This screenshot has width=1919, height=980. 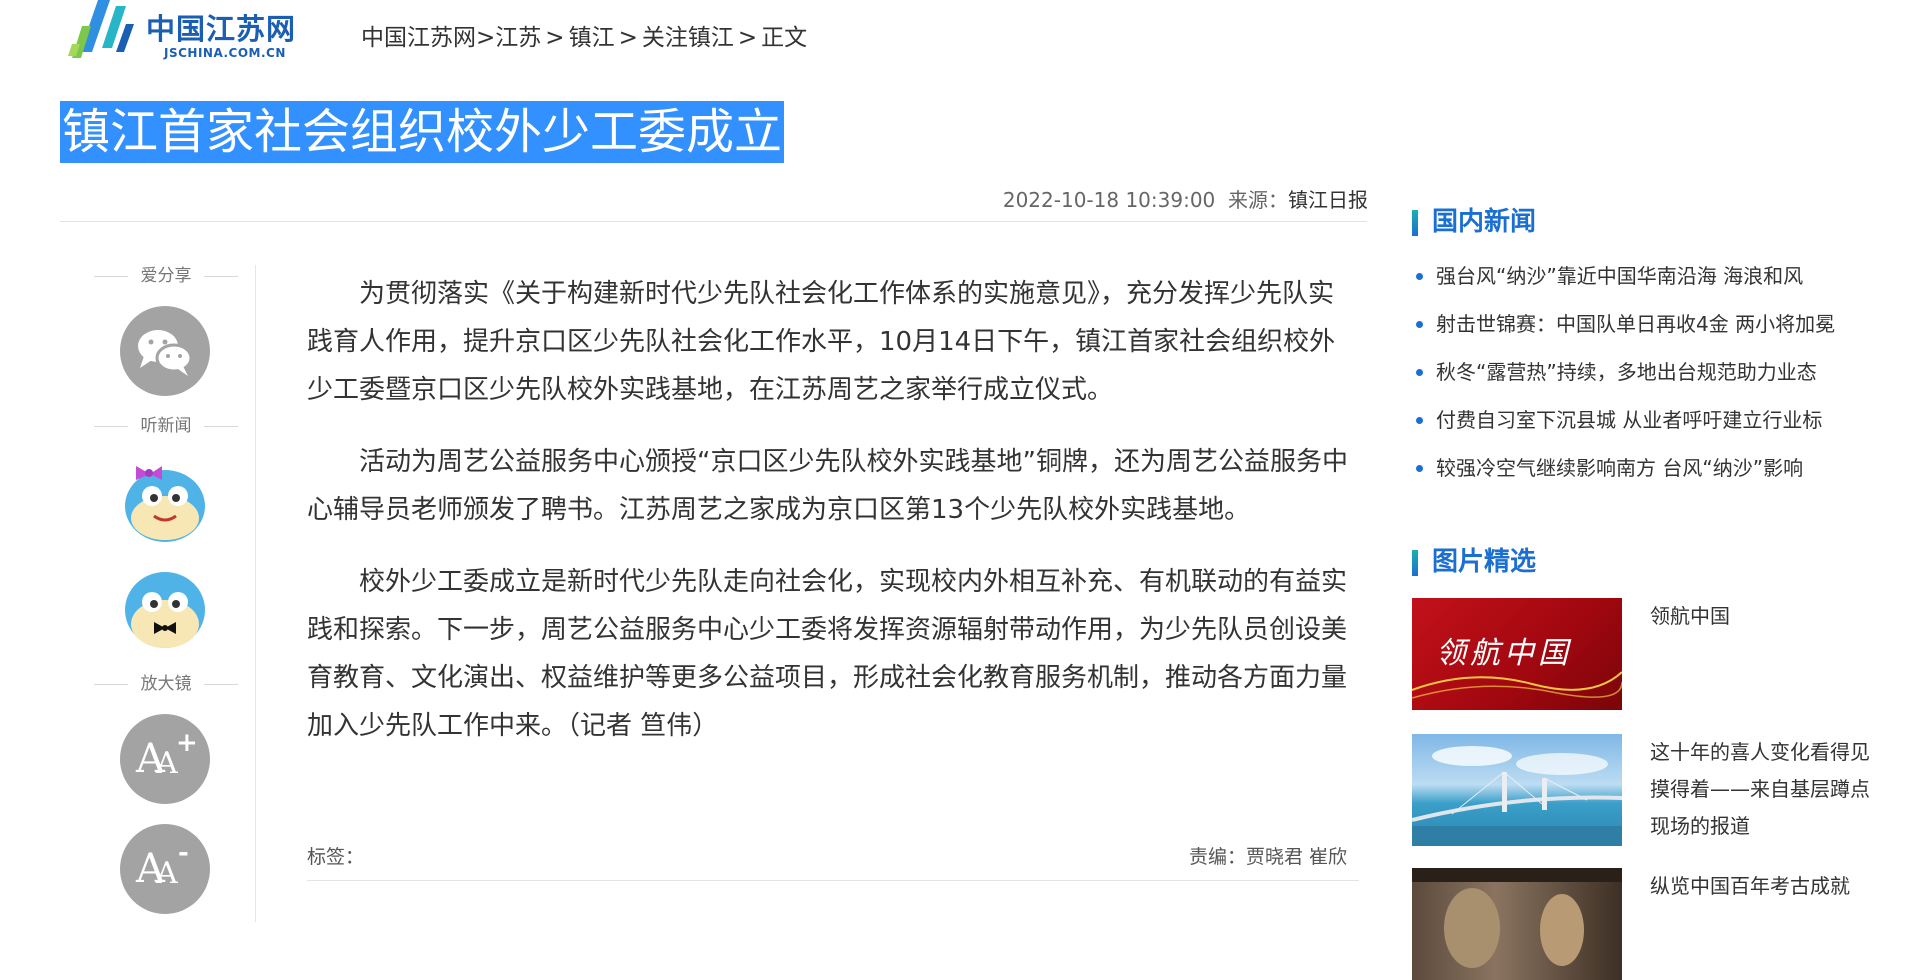 I want to click on article-meta: 2022-10-18 10:39:00 来源：镇江日报, so click(x=1185, y=198).